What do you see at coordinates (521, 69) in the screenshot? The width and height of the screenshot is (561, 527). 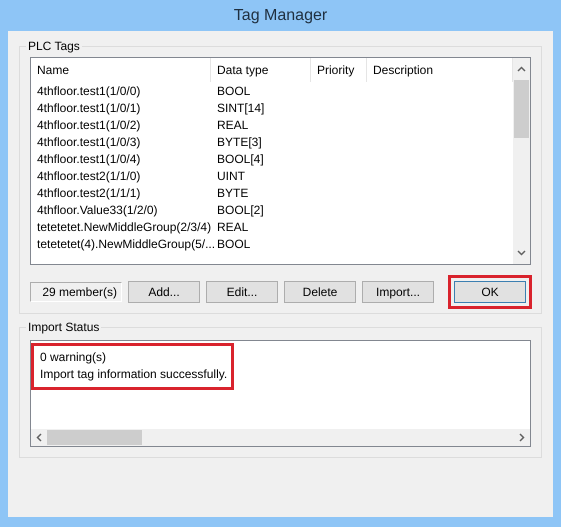 I see `scroll-up-icon` at bounding box center [521, 69].